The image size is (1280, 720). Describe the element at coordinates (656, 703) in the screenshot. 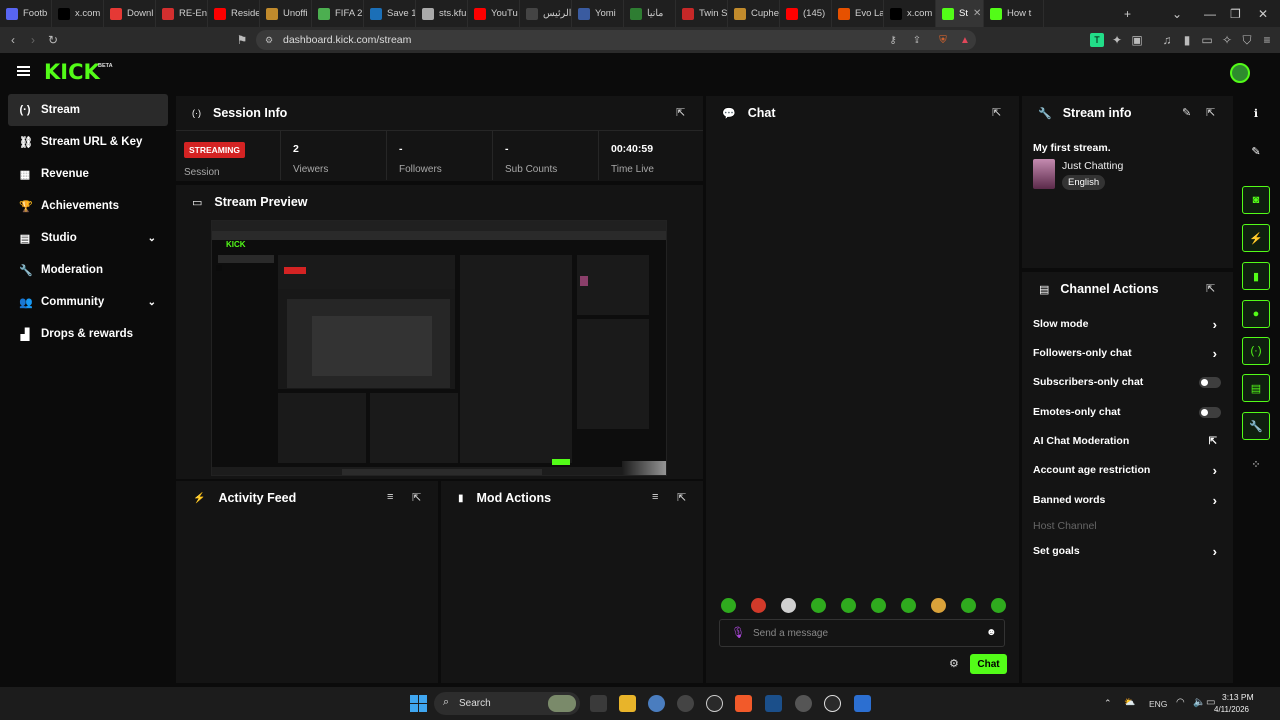

I see `settings-app-icon` at that location.